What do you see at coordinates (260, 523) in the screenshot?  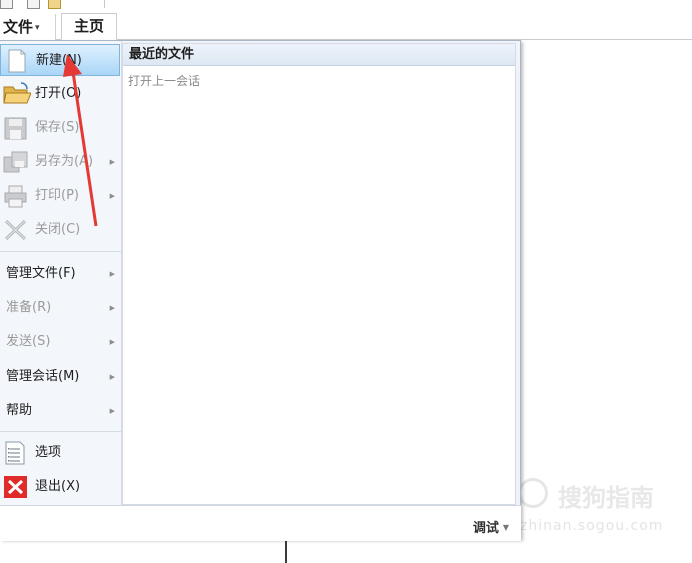 I see `menu-footer: 调试 ▼` at bounding box center [260, 523].